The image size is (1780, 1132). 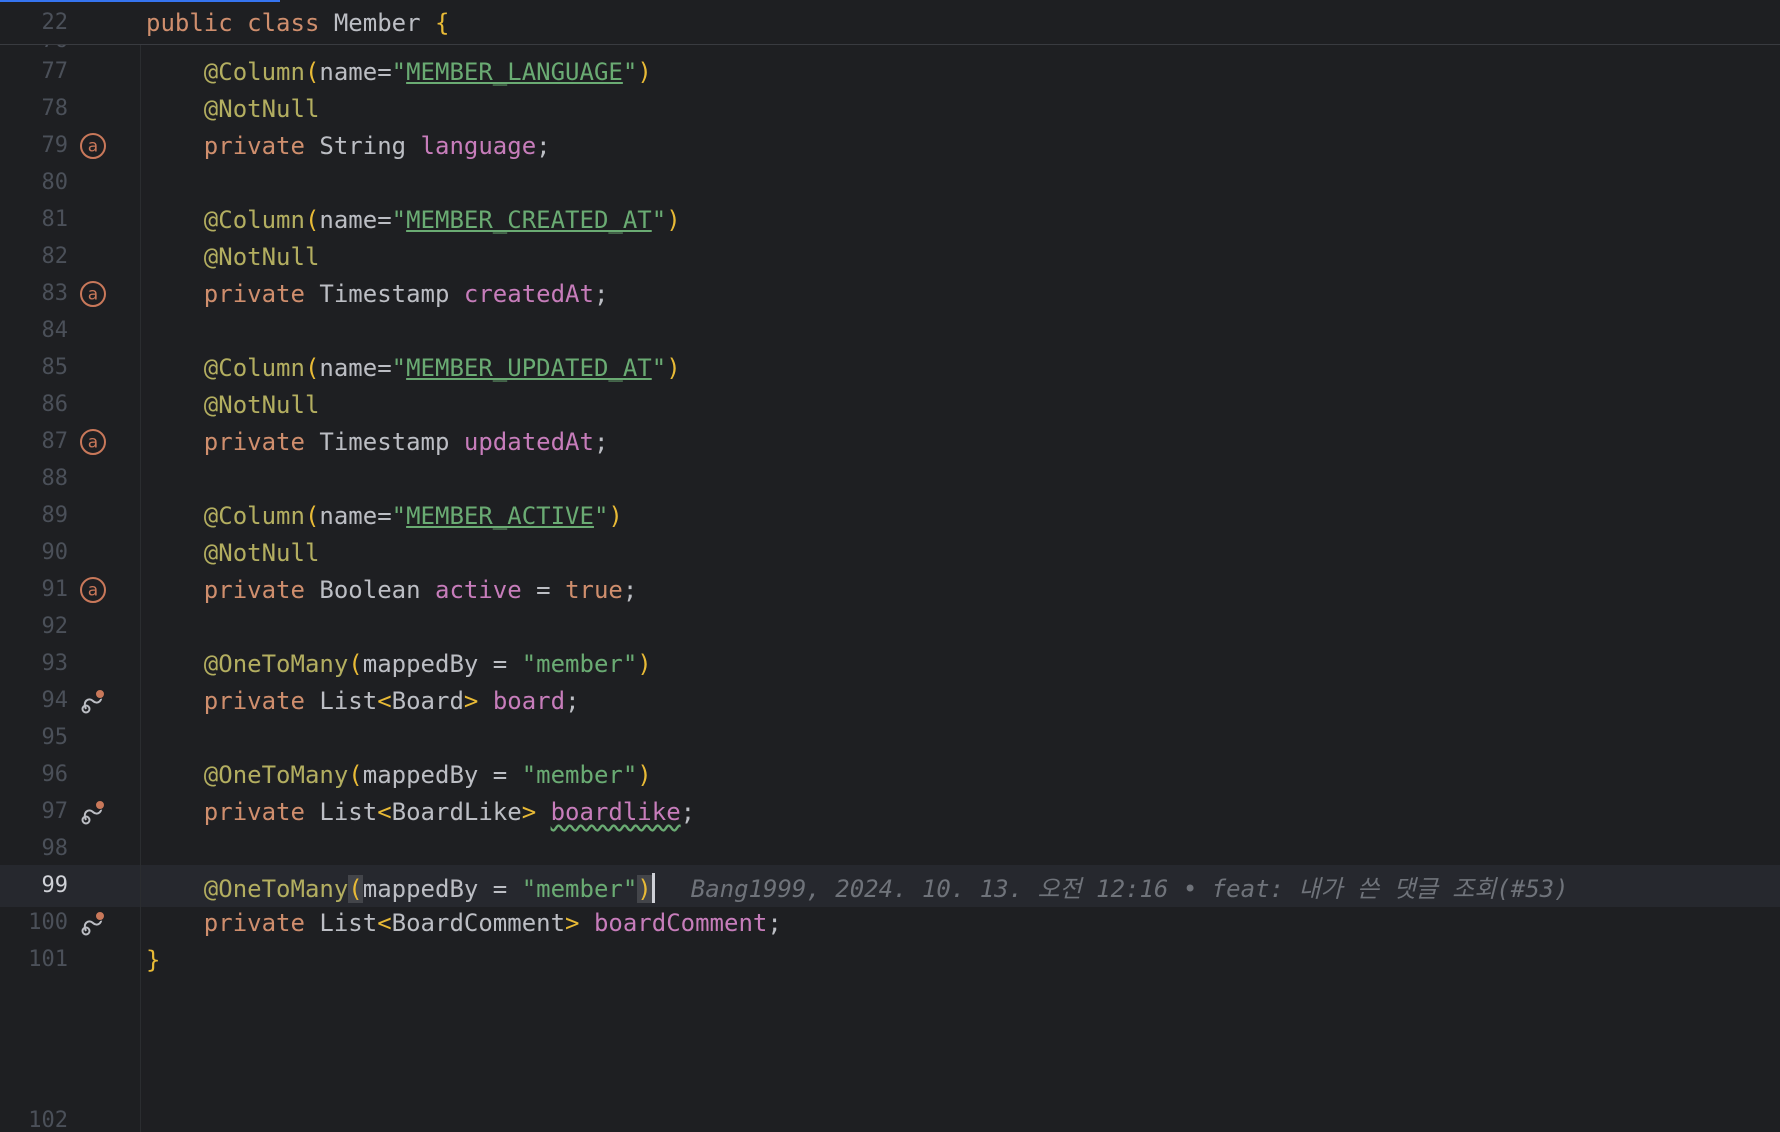 What do you see at coordinates (478, 146) in the screenshot?
I see `field-name: language` at bounding box center [478, 146].